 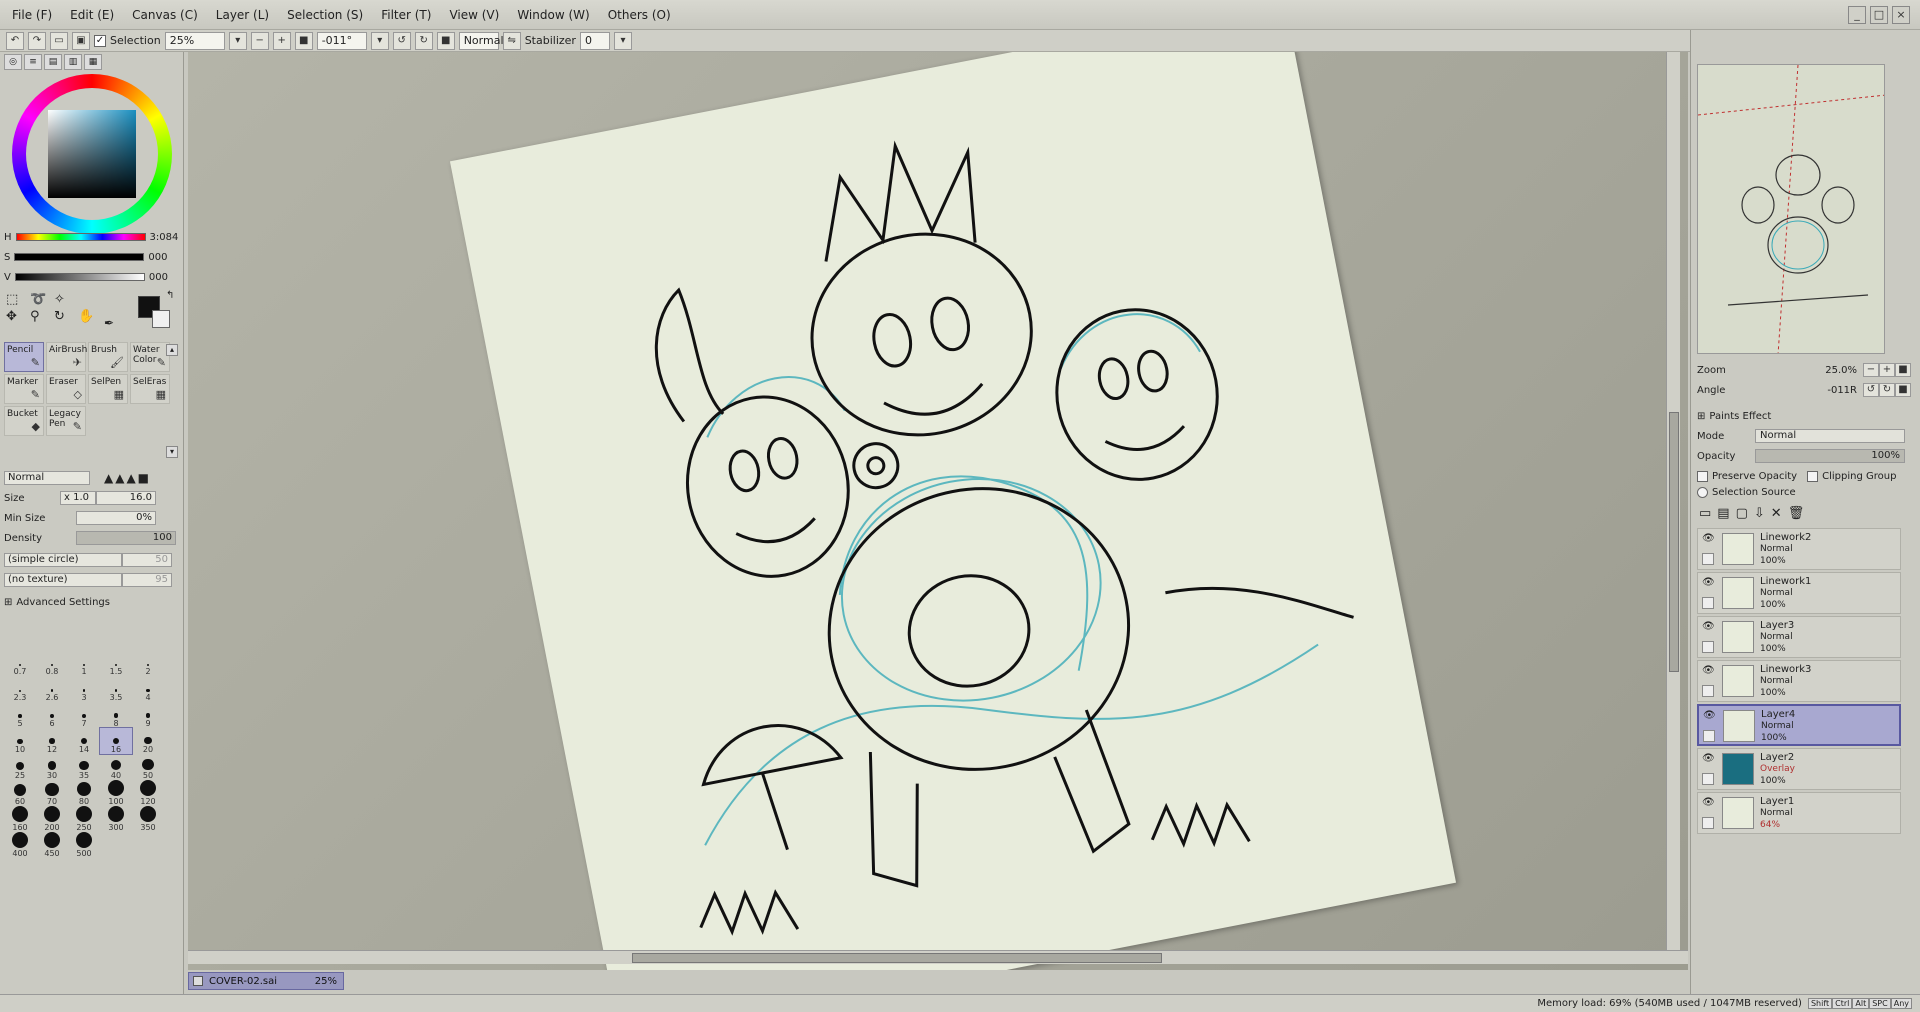 What do you see at coordinates (100, 40) in the screenshot?
I see `selection-checkbox: ✓` at bounding box center [100, 40].